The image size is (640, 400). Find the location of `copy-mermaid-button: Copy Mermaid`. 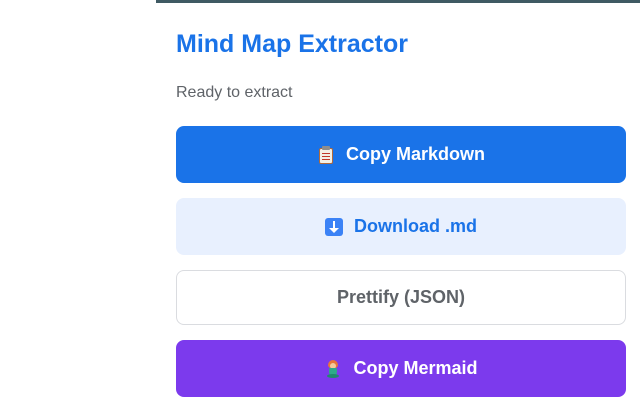

copy-mermaid-button: Copy Mermaid is located at coordinates (401, 368).